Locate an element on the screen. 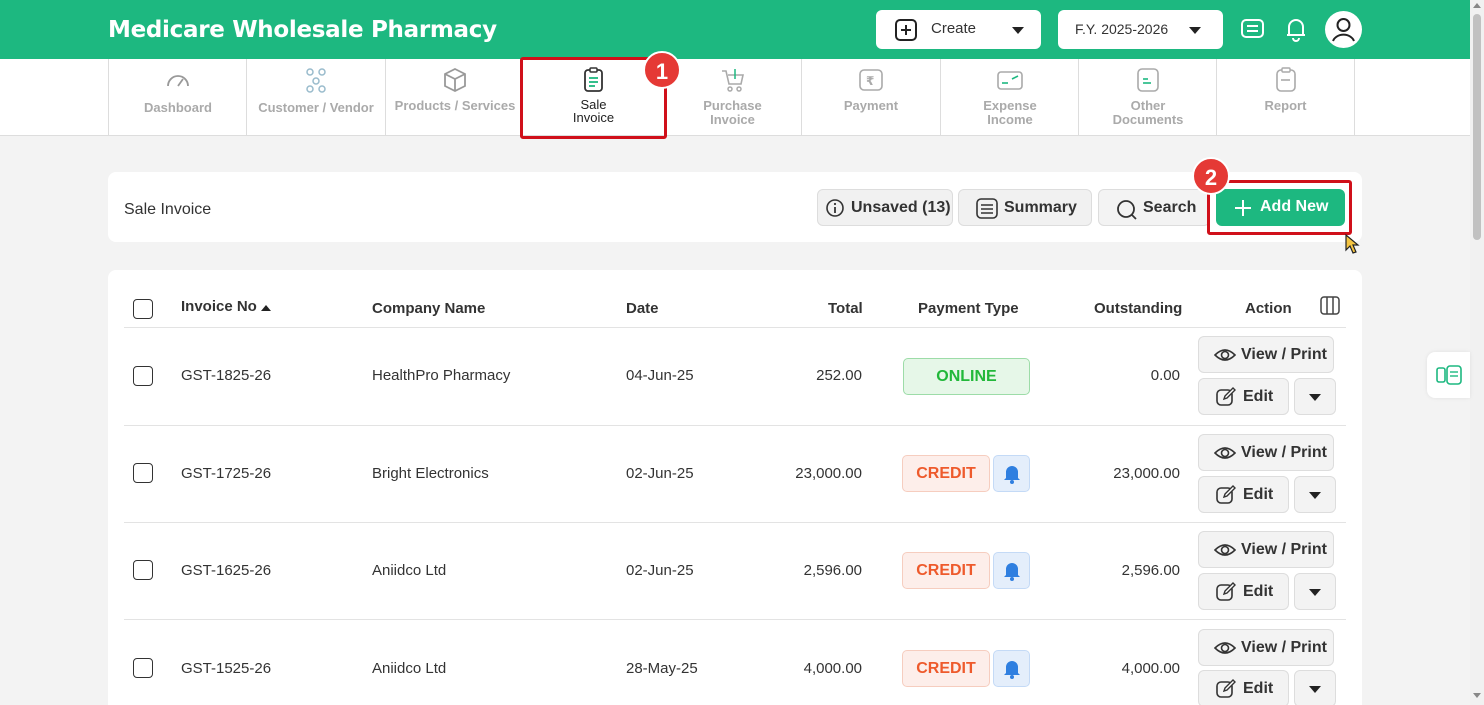  sort-ascending-icon is located at coordinates (266, 308).